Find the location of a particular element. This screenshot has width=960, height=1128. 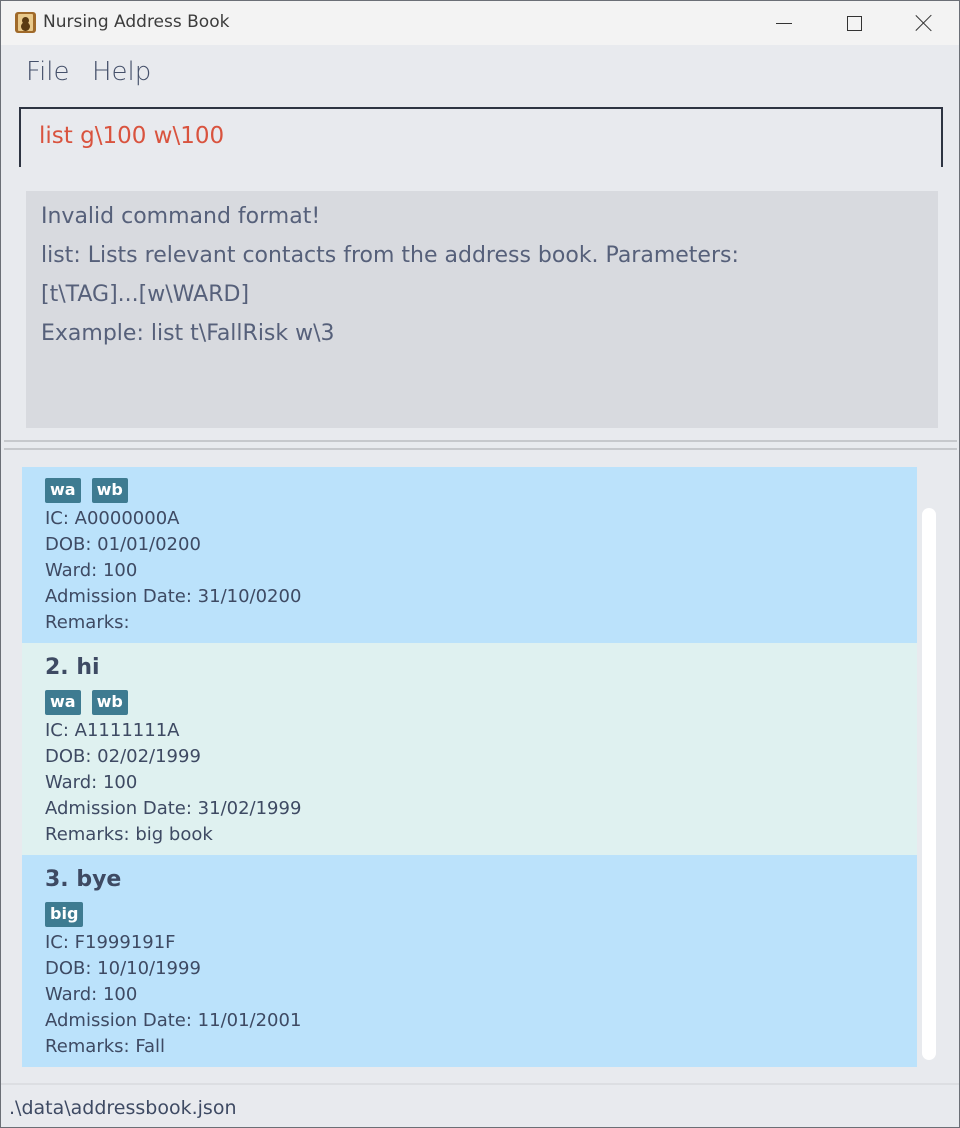

tag-list: big is located at coordinates (64, 914).